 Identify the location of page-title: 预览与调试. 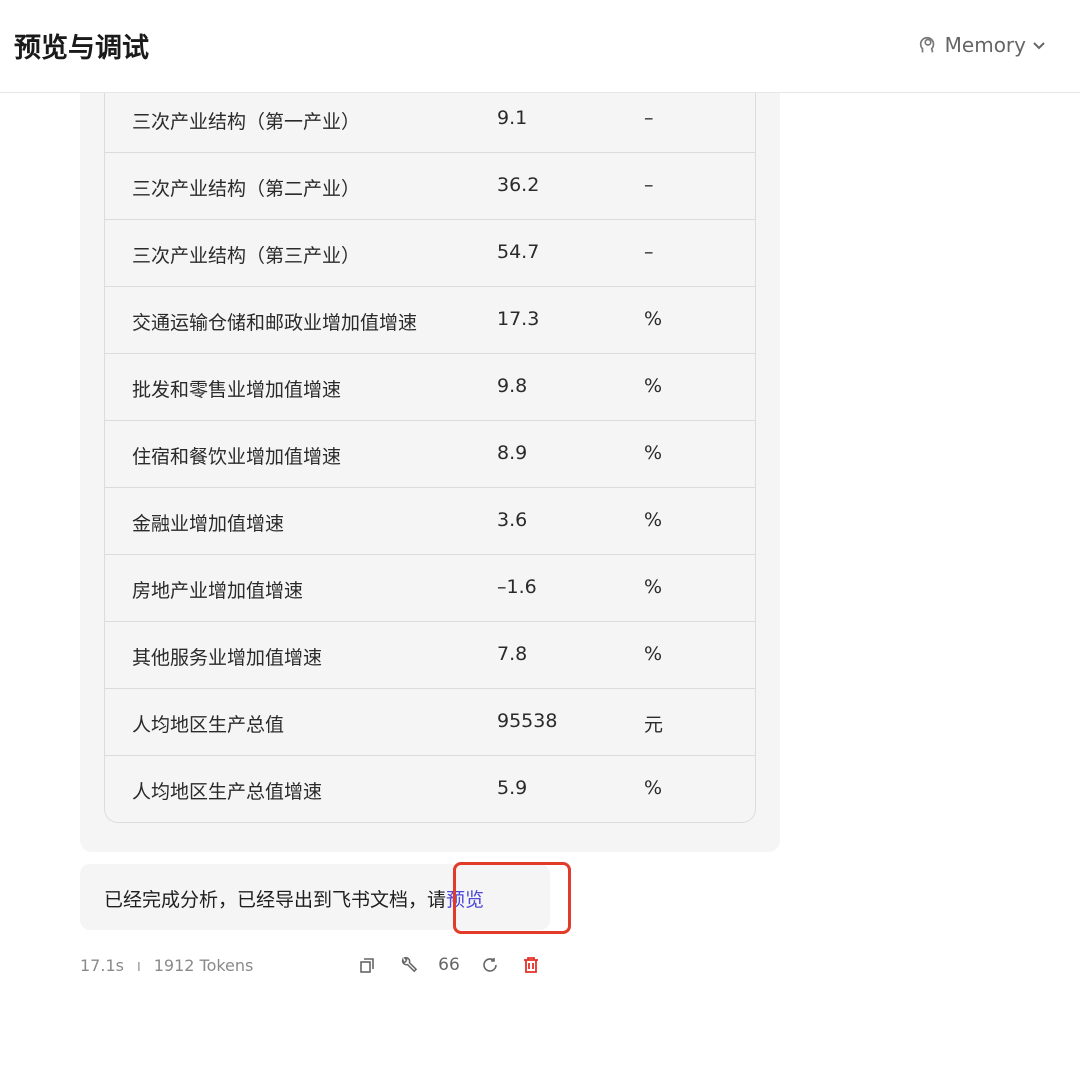
(81, 48).